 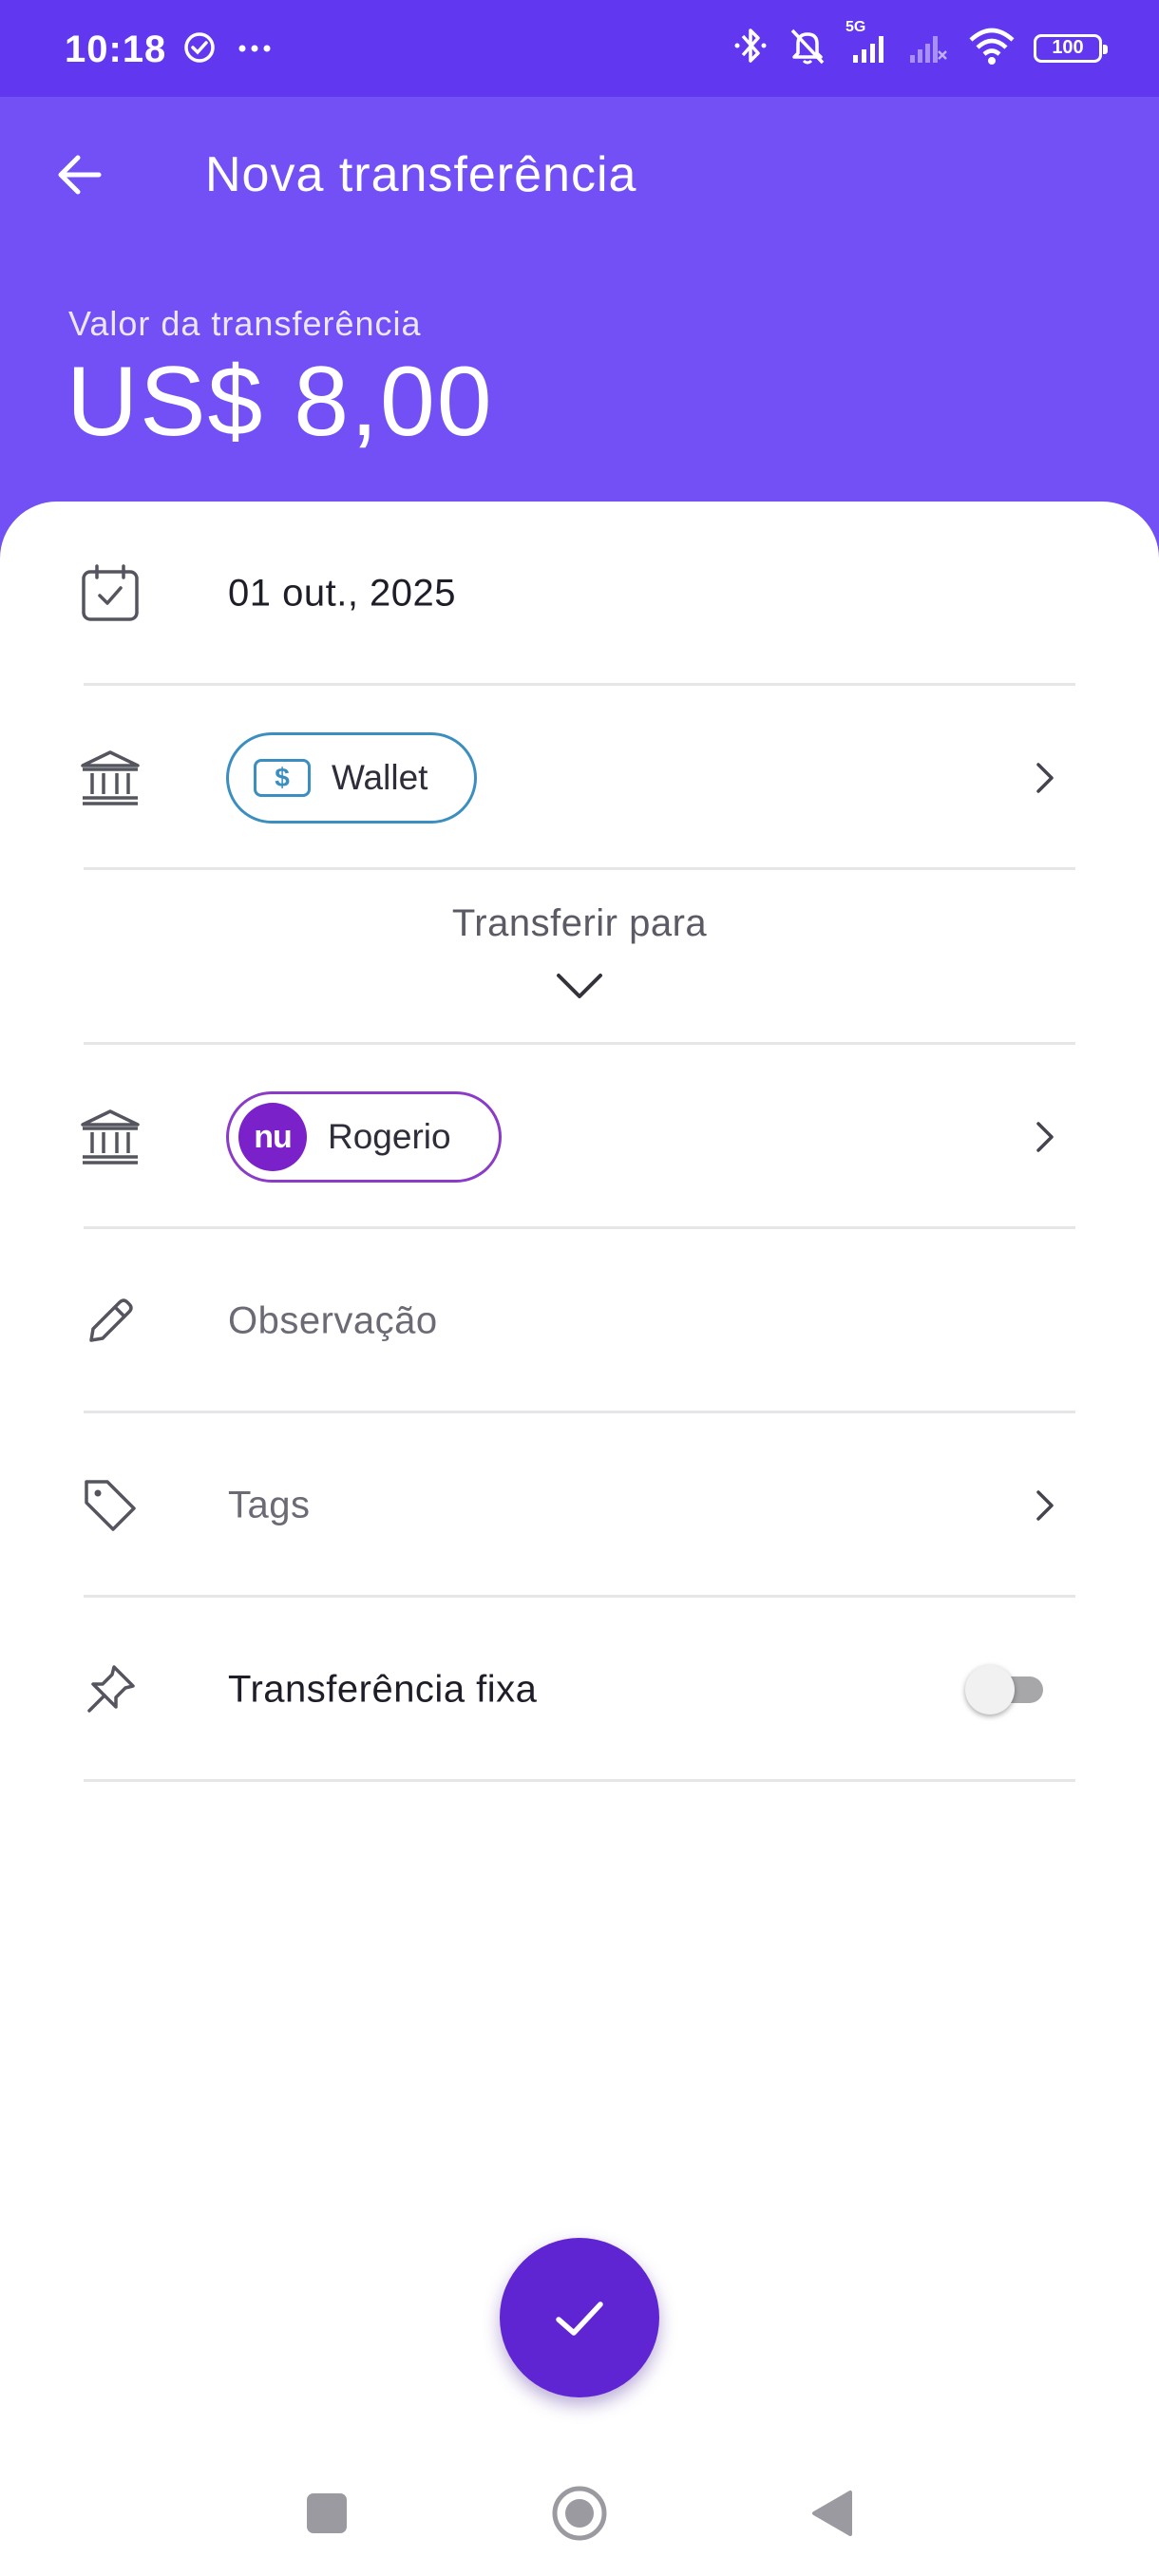 I want to click on recents-button, so click(x=327, y=2513).